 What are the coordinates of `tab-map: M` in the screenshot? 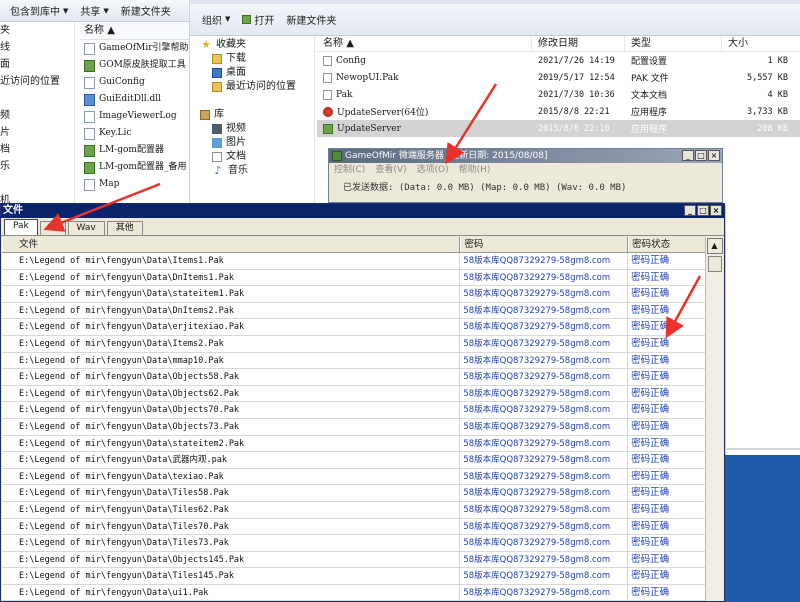 It's located at (52, 228).